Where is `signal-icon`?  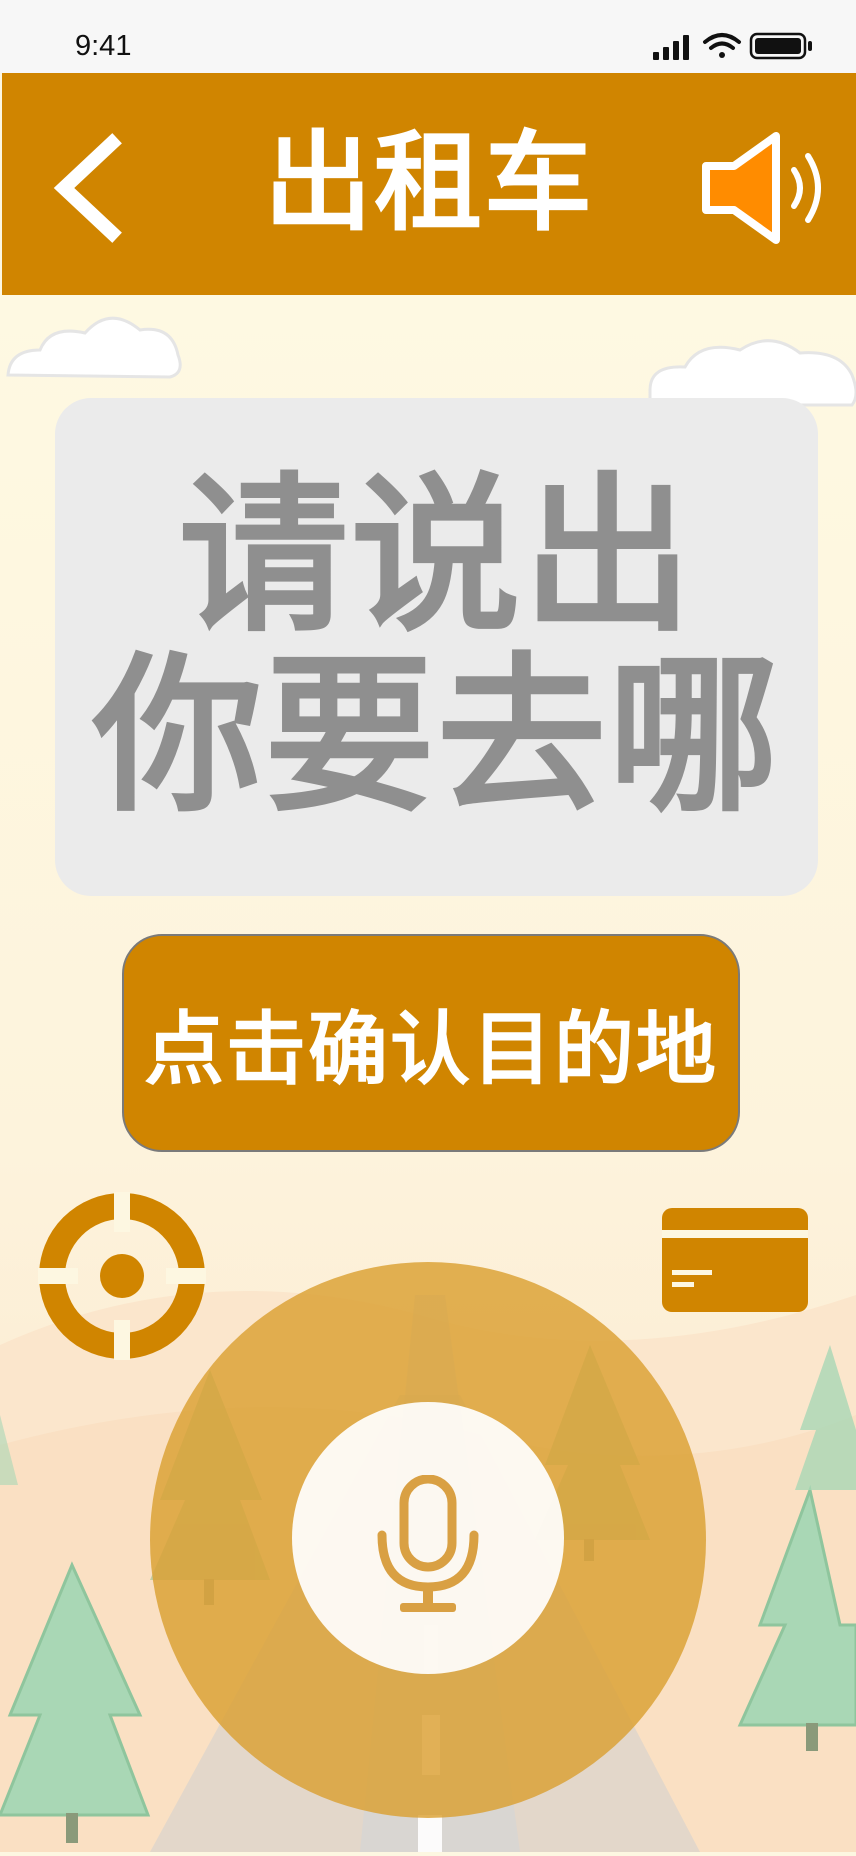 signal-icon is located at coordinates (671, 47).